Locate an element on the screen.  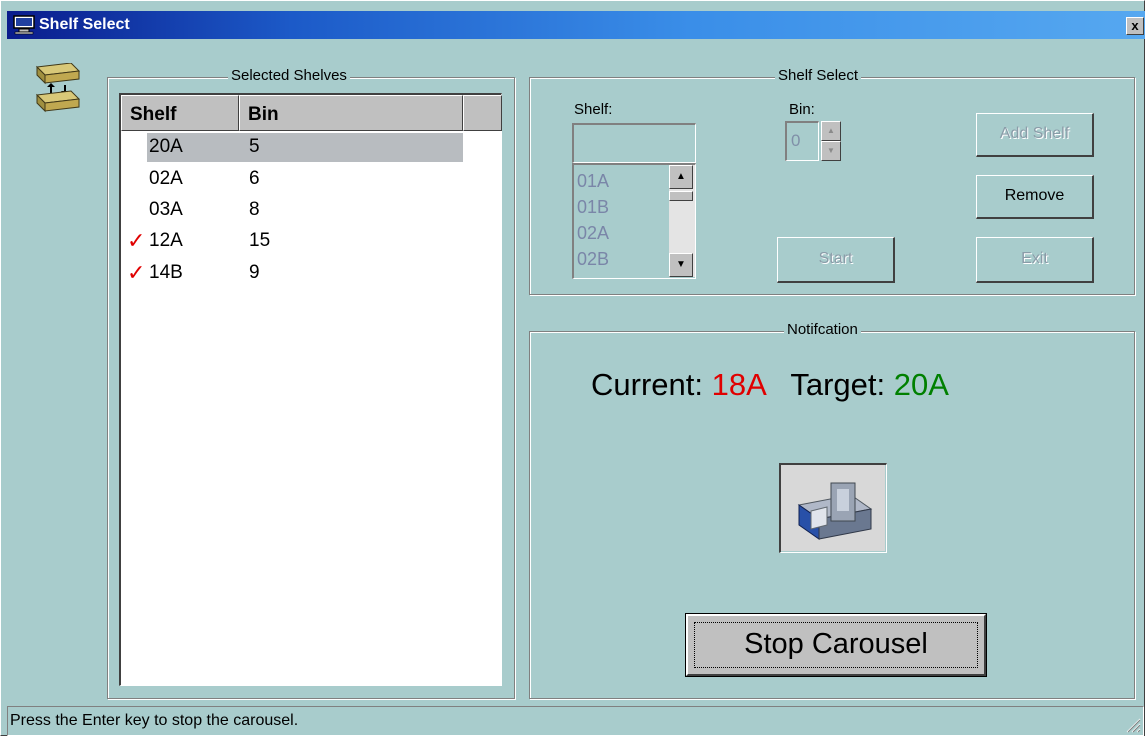
add-shelf-button: Add Shelf is located at coordinates (1035, 135).